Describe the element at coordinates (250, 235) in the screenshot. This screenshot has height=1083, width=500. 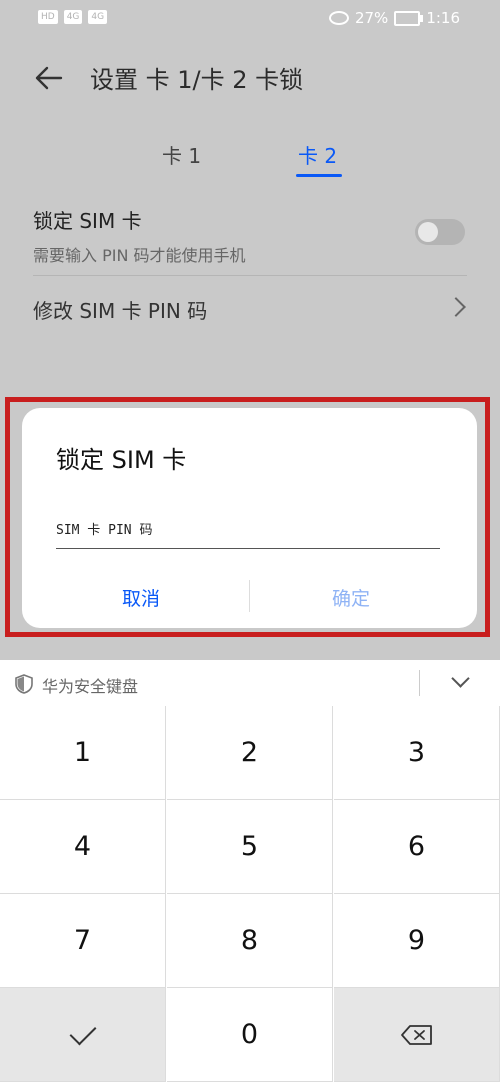
I see `lock-sim-row: 锁定 SIM 卡 需要输入 PIN 码才能使用手机` at that location.